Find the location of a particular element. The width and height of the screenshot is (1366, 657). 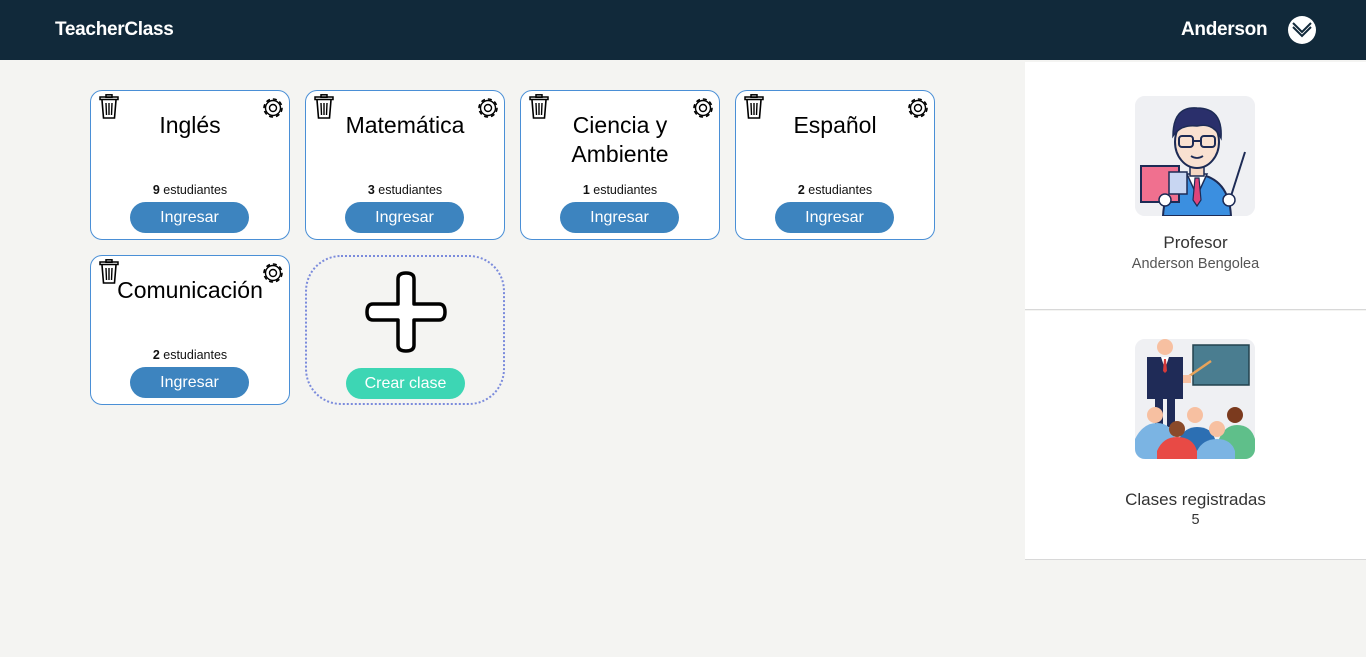

student-count-value: 1 is located at coordinates (586, 190).